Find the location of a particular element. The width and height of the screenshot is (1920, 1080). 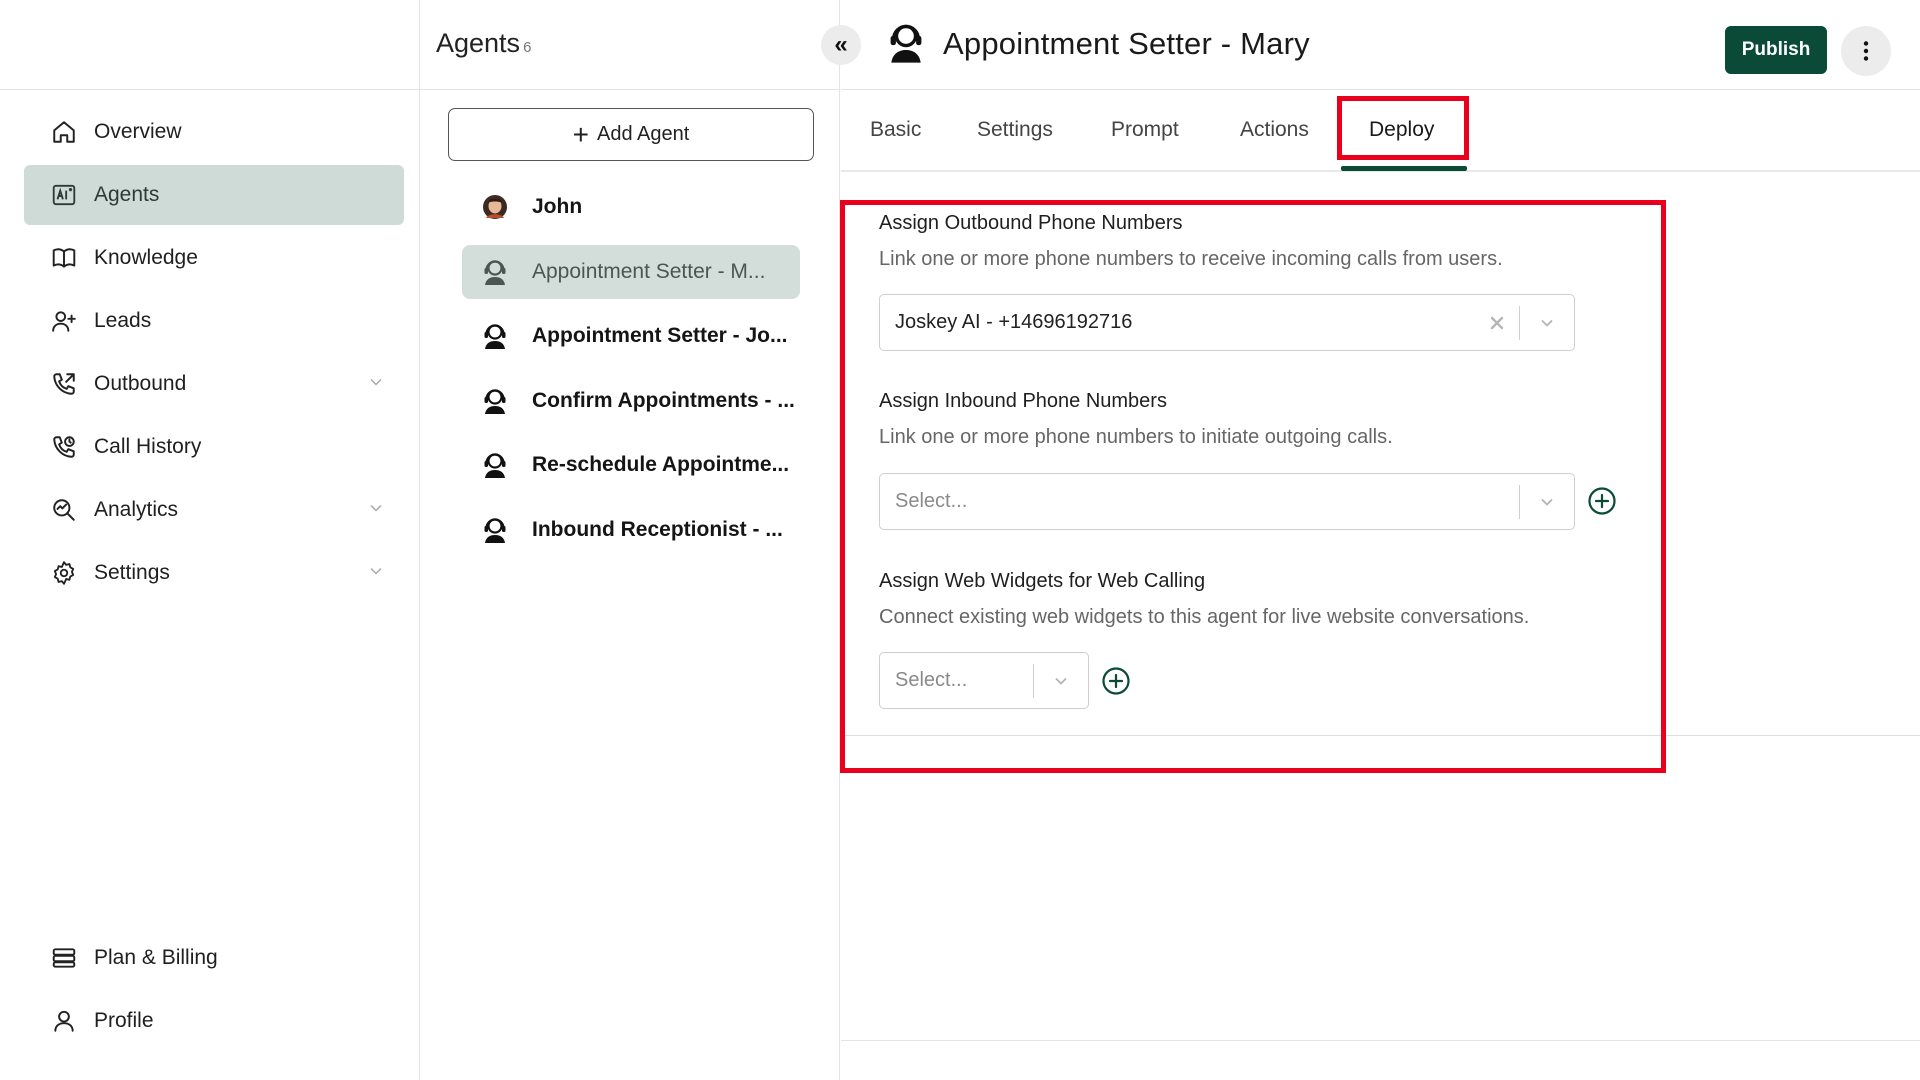

add-web-widget-icon is located at coordinates (1116, 681).